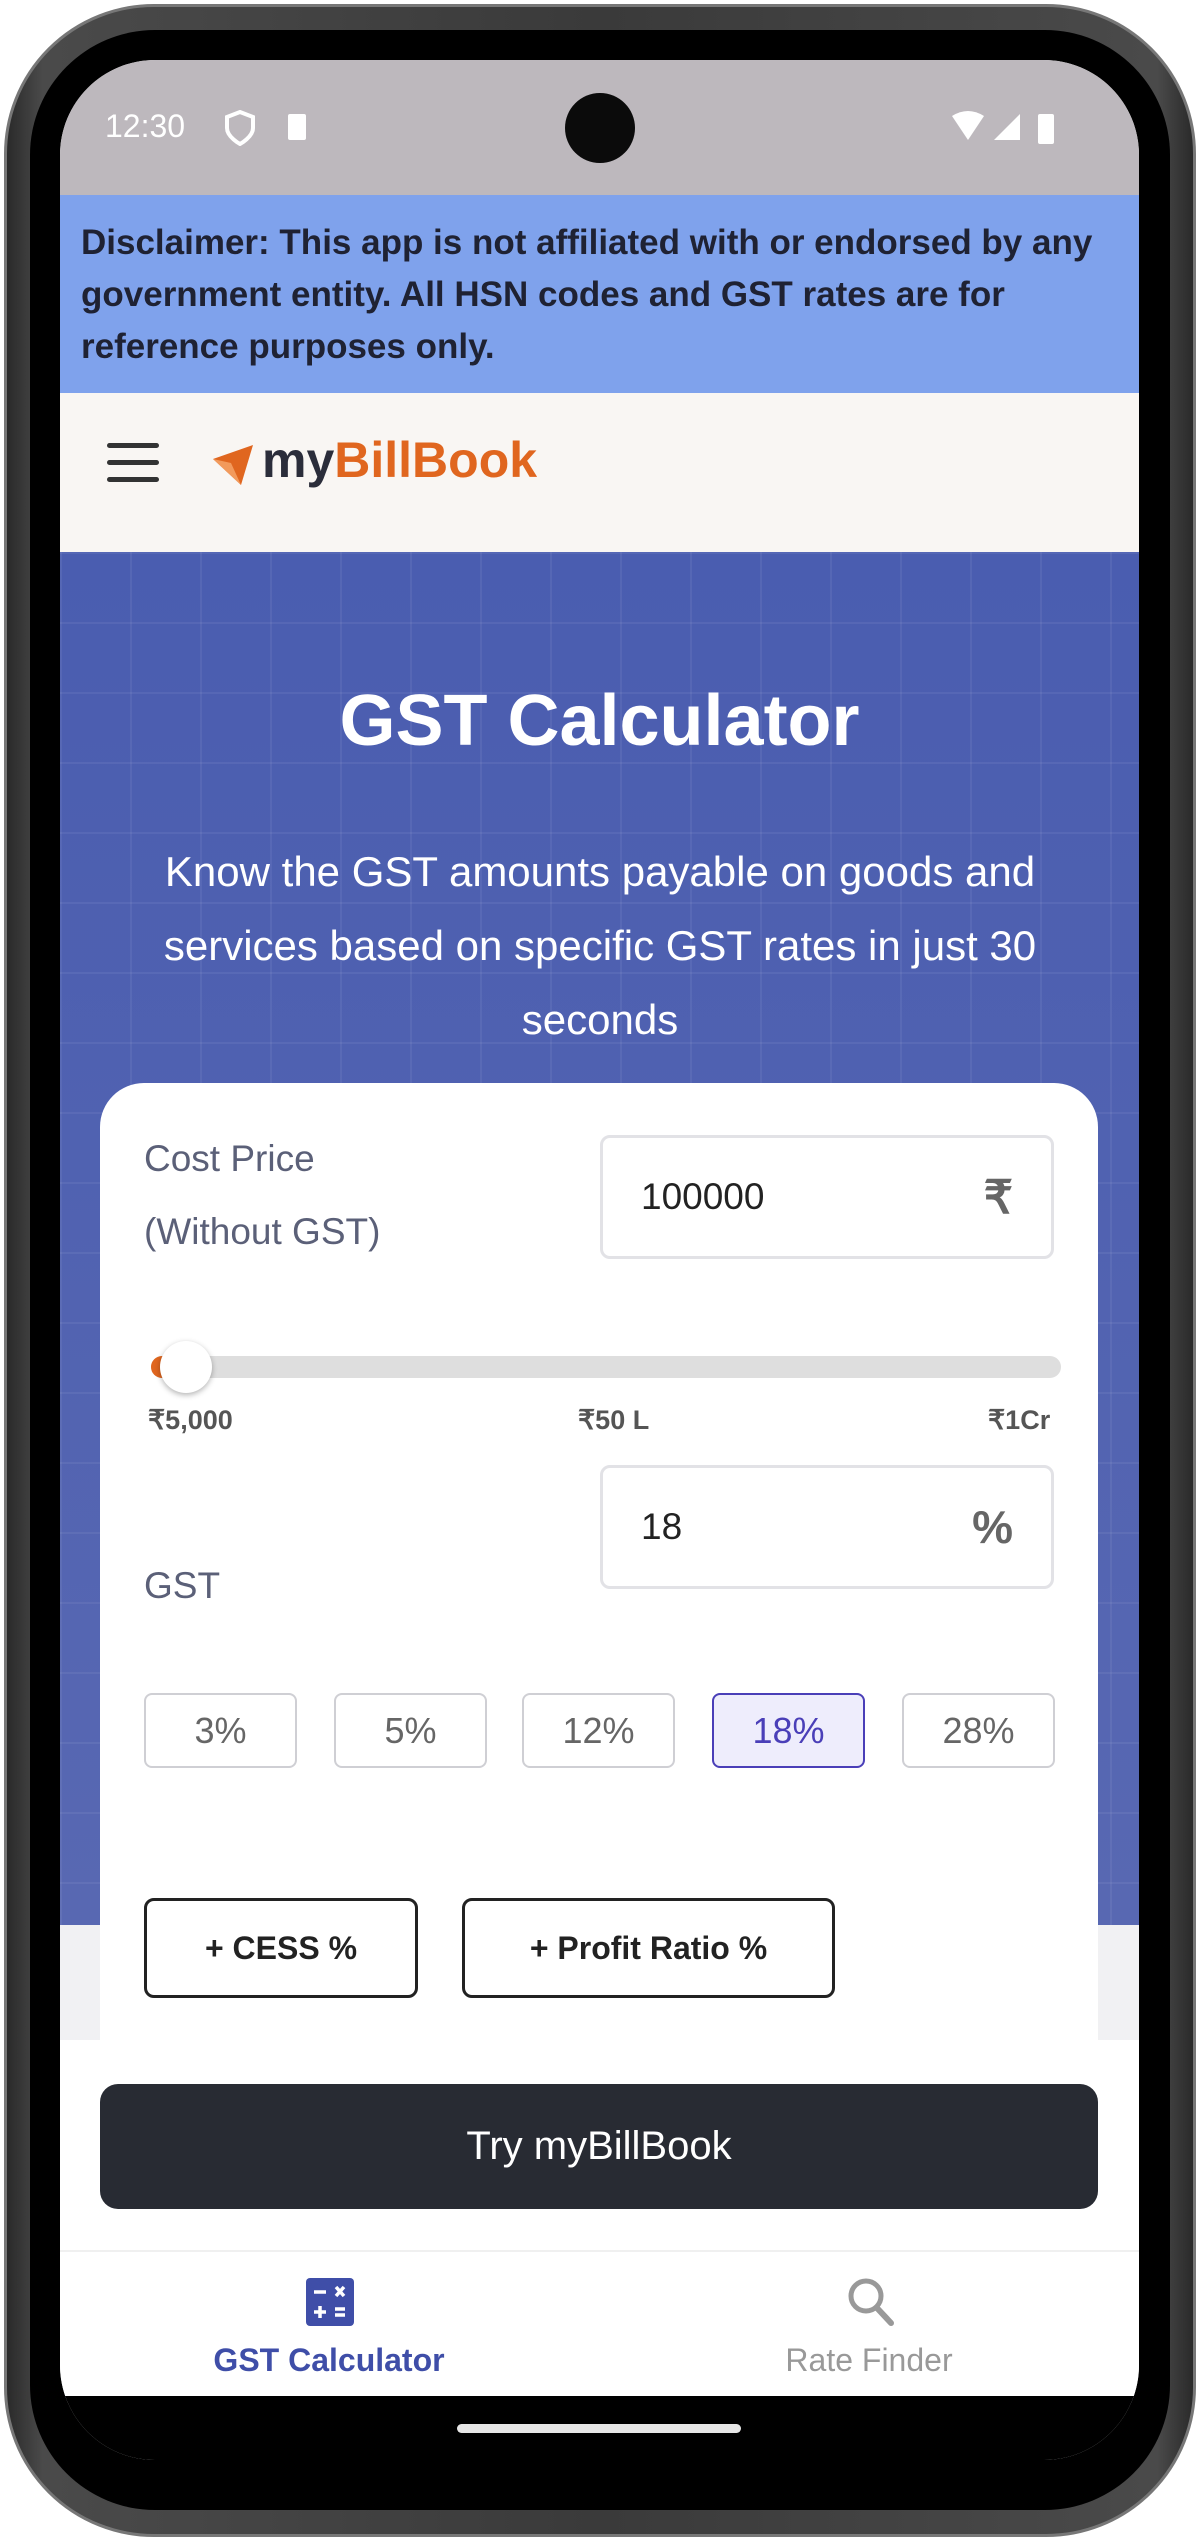 Image resolution: width=1200 pixels, height=2541 pixels. Describe the element at coordinates (599, 472) in the screenshot. I see `app-header: myBillBook` at that location.